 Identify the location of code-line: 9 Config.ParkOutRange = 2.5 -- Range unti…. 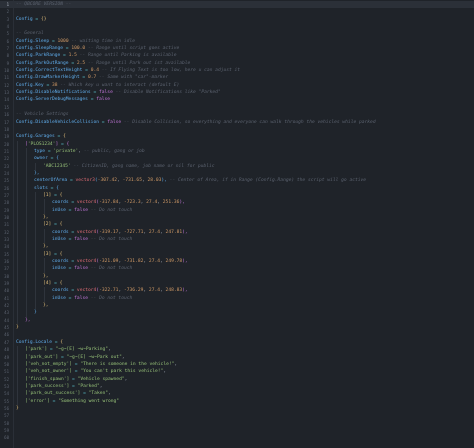
(237, 63).